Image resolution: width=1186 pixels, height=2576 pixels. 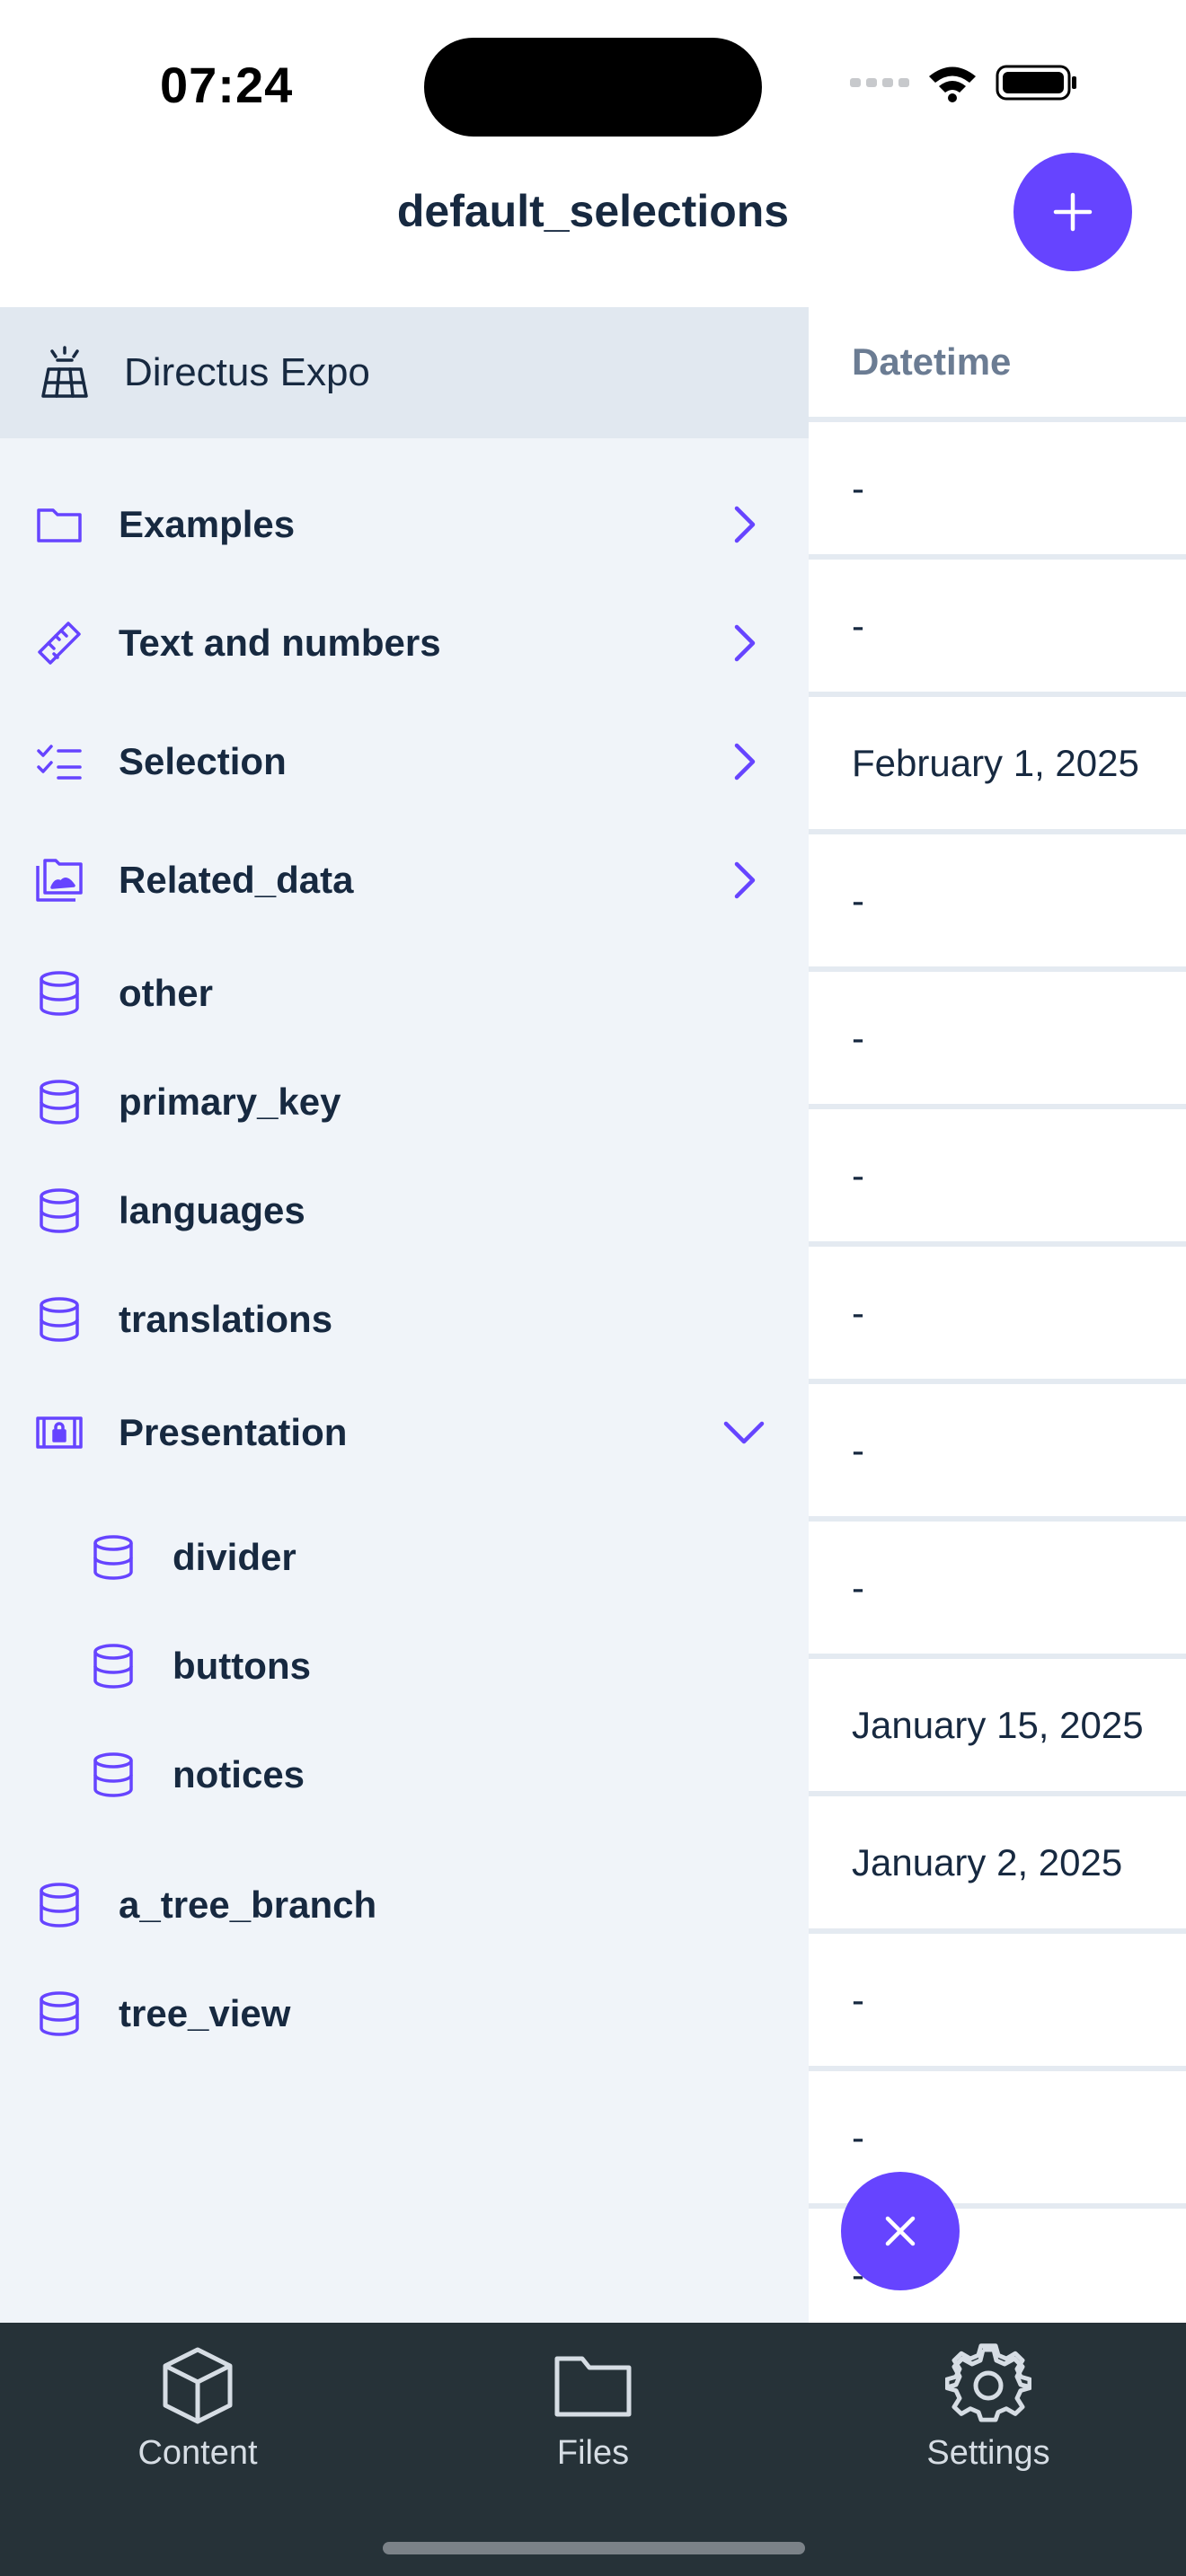 I want to click on sidebar-item-label: Examples, so click(x=207, y=524).